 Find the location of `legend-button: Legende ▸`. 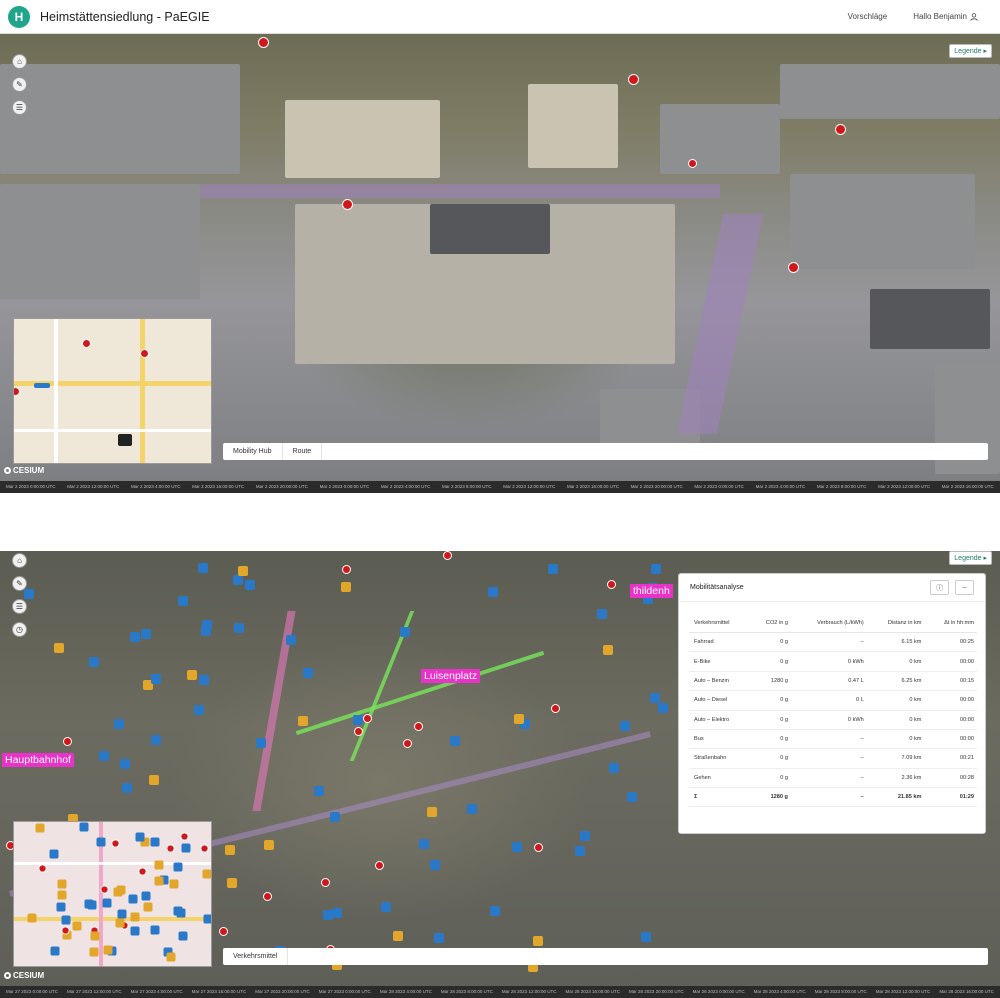

legend-button: Legende ▸ is located at coordinates (970, 51).